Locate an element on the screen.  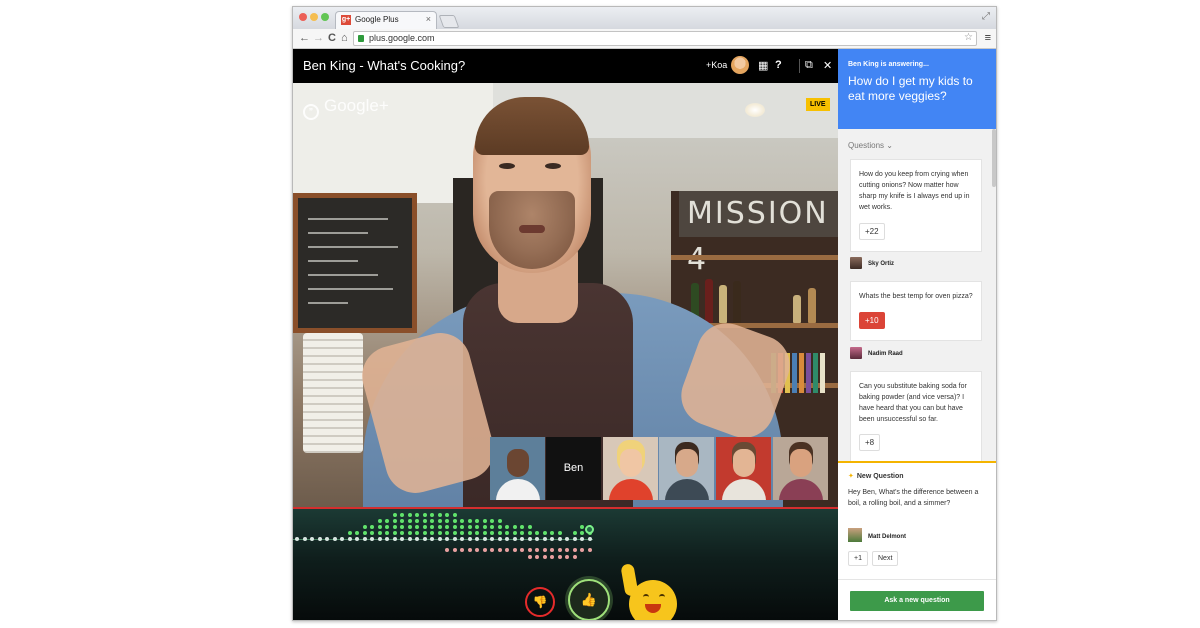
host-eye is located at coordinates (553, 166).